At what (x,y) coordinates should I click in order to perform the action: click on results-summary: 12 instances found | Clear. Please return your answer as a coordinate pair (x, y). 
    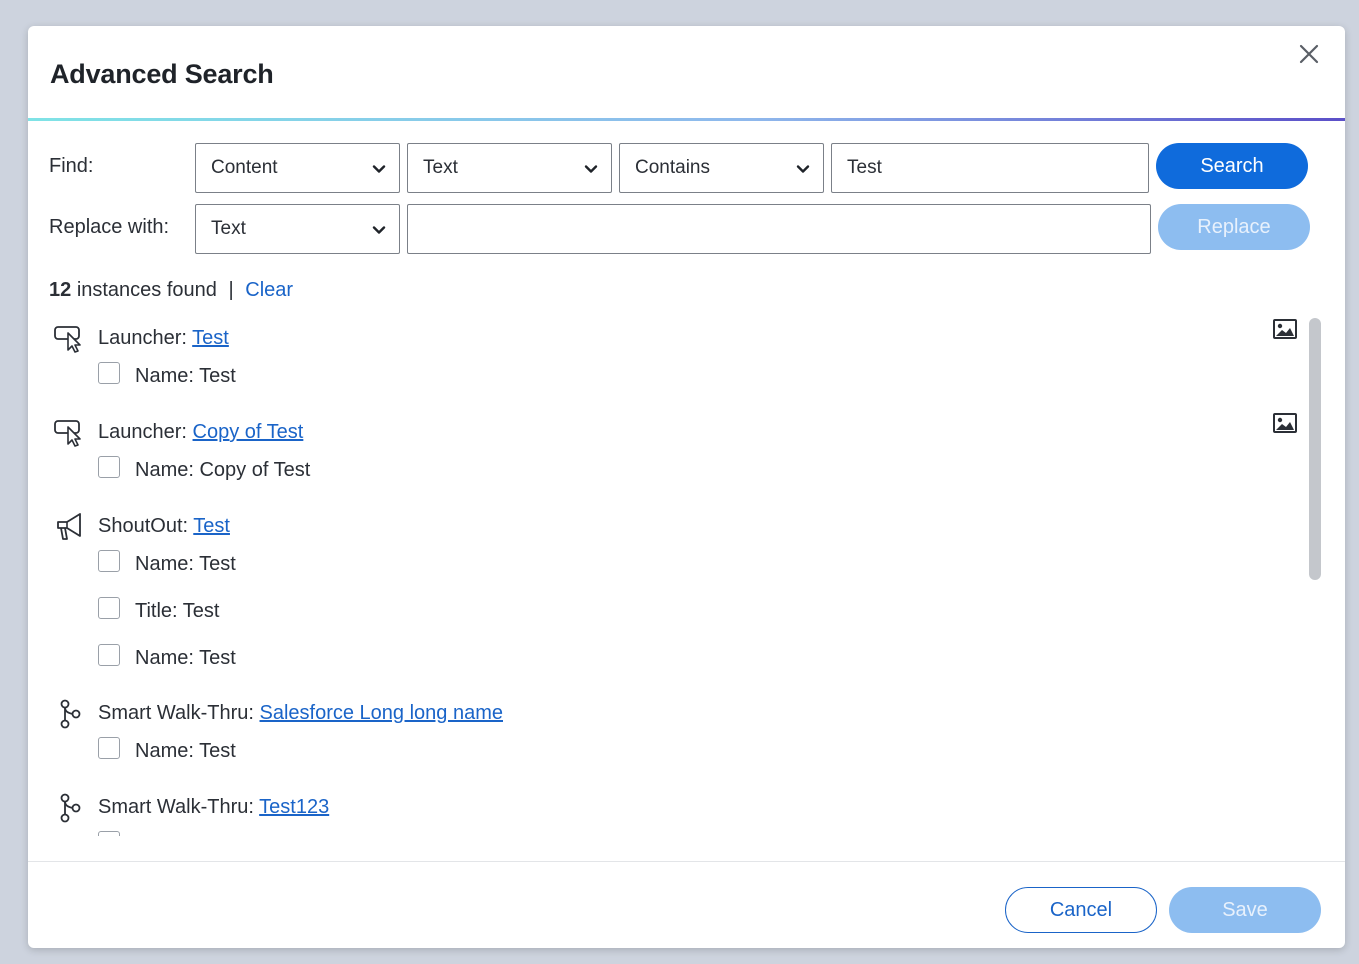
    Looking at the image, I should click on (171, 290).